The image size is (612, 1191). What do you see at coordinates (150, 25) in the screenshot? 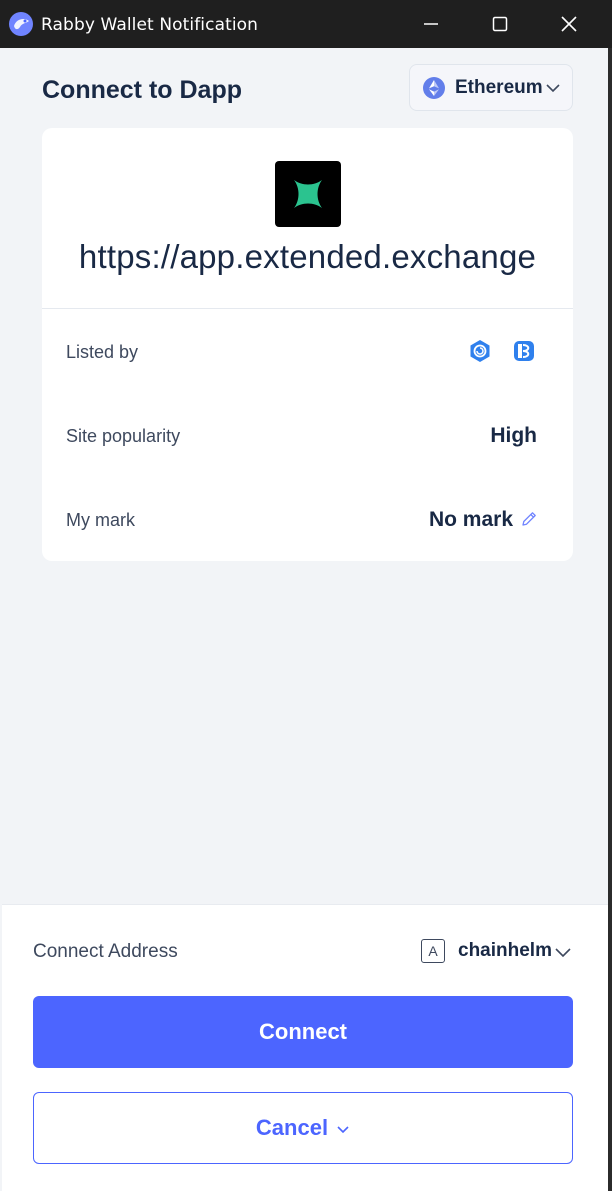
I see `window-title: Rabby Wallet Notification` at bounding box center [150, 25].